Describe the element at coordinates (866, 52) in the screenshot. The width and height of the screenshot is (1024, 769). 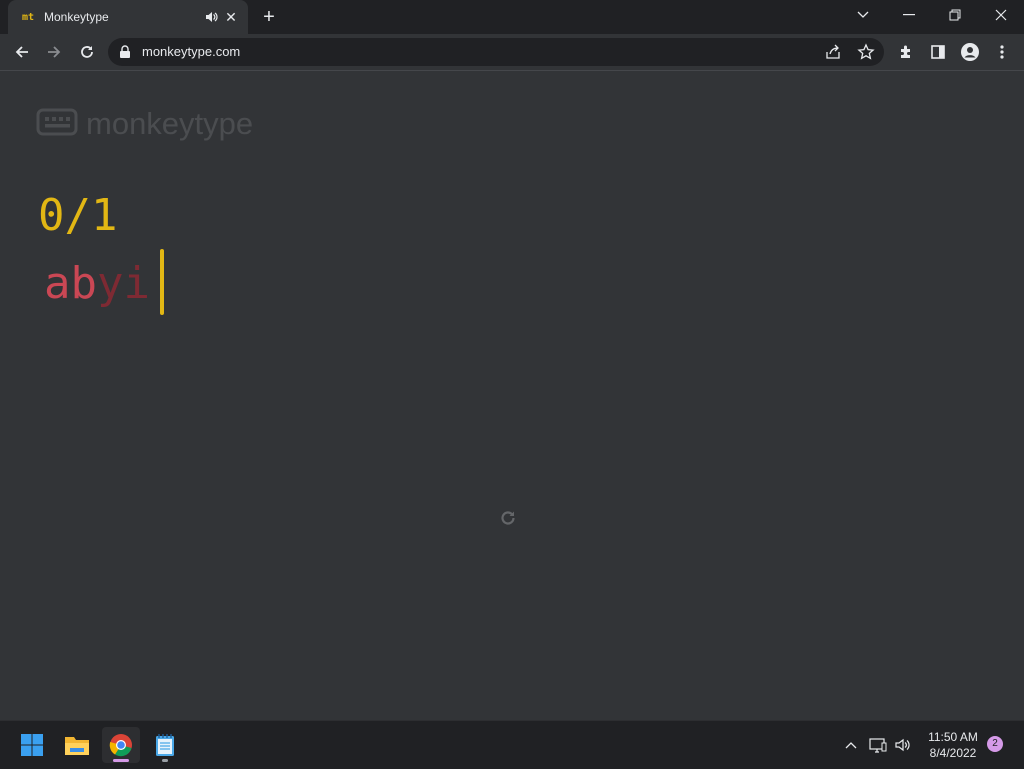
I see `bookmark-star-icon` at that location.